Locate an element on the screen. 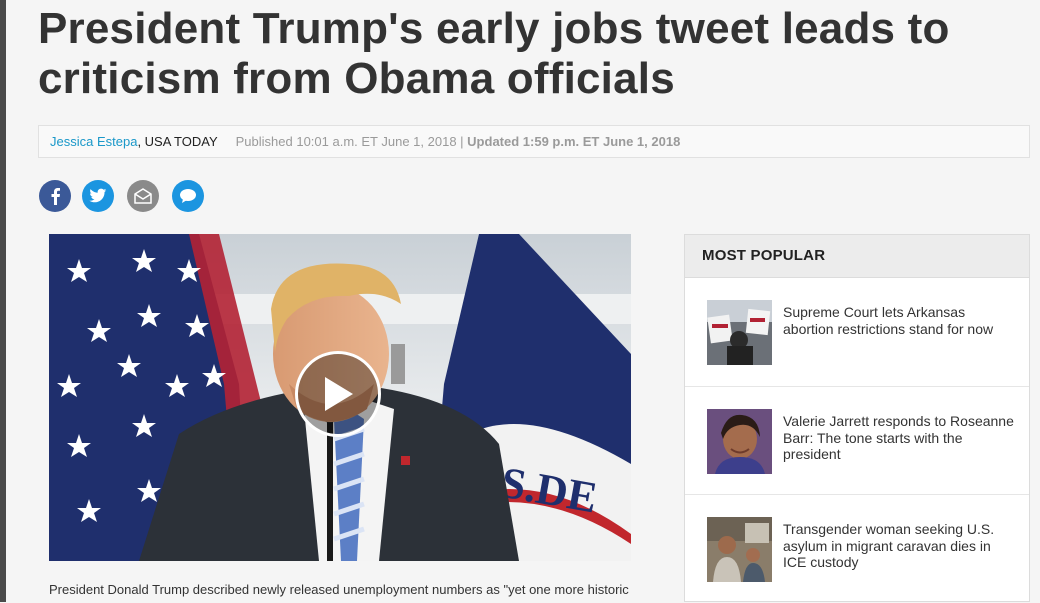 The width and height of the screenshot is (1040, 603). share-facebook-button is located at coordinates (55, 196).